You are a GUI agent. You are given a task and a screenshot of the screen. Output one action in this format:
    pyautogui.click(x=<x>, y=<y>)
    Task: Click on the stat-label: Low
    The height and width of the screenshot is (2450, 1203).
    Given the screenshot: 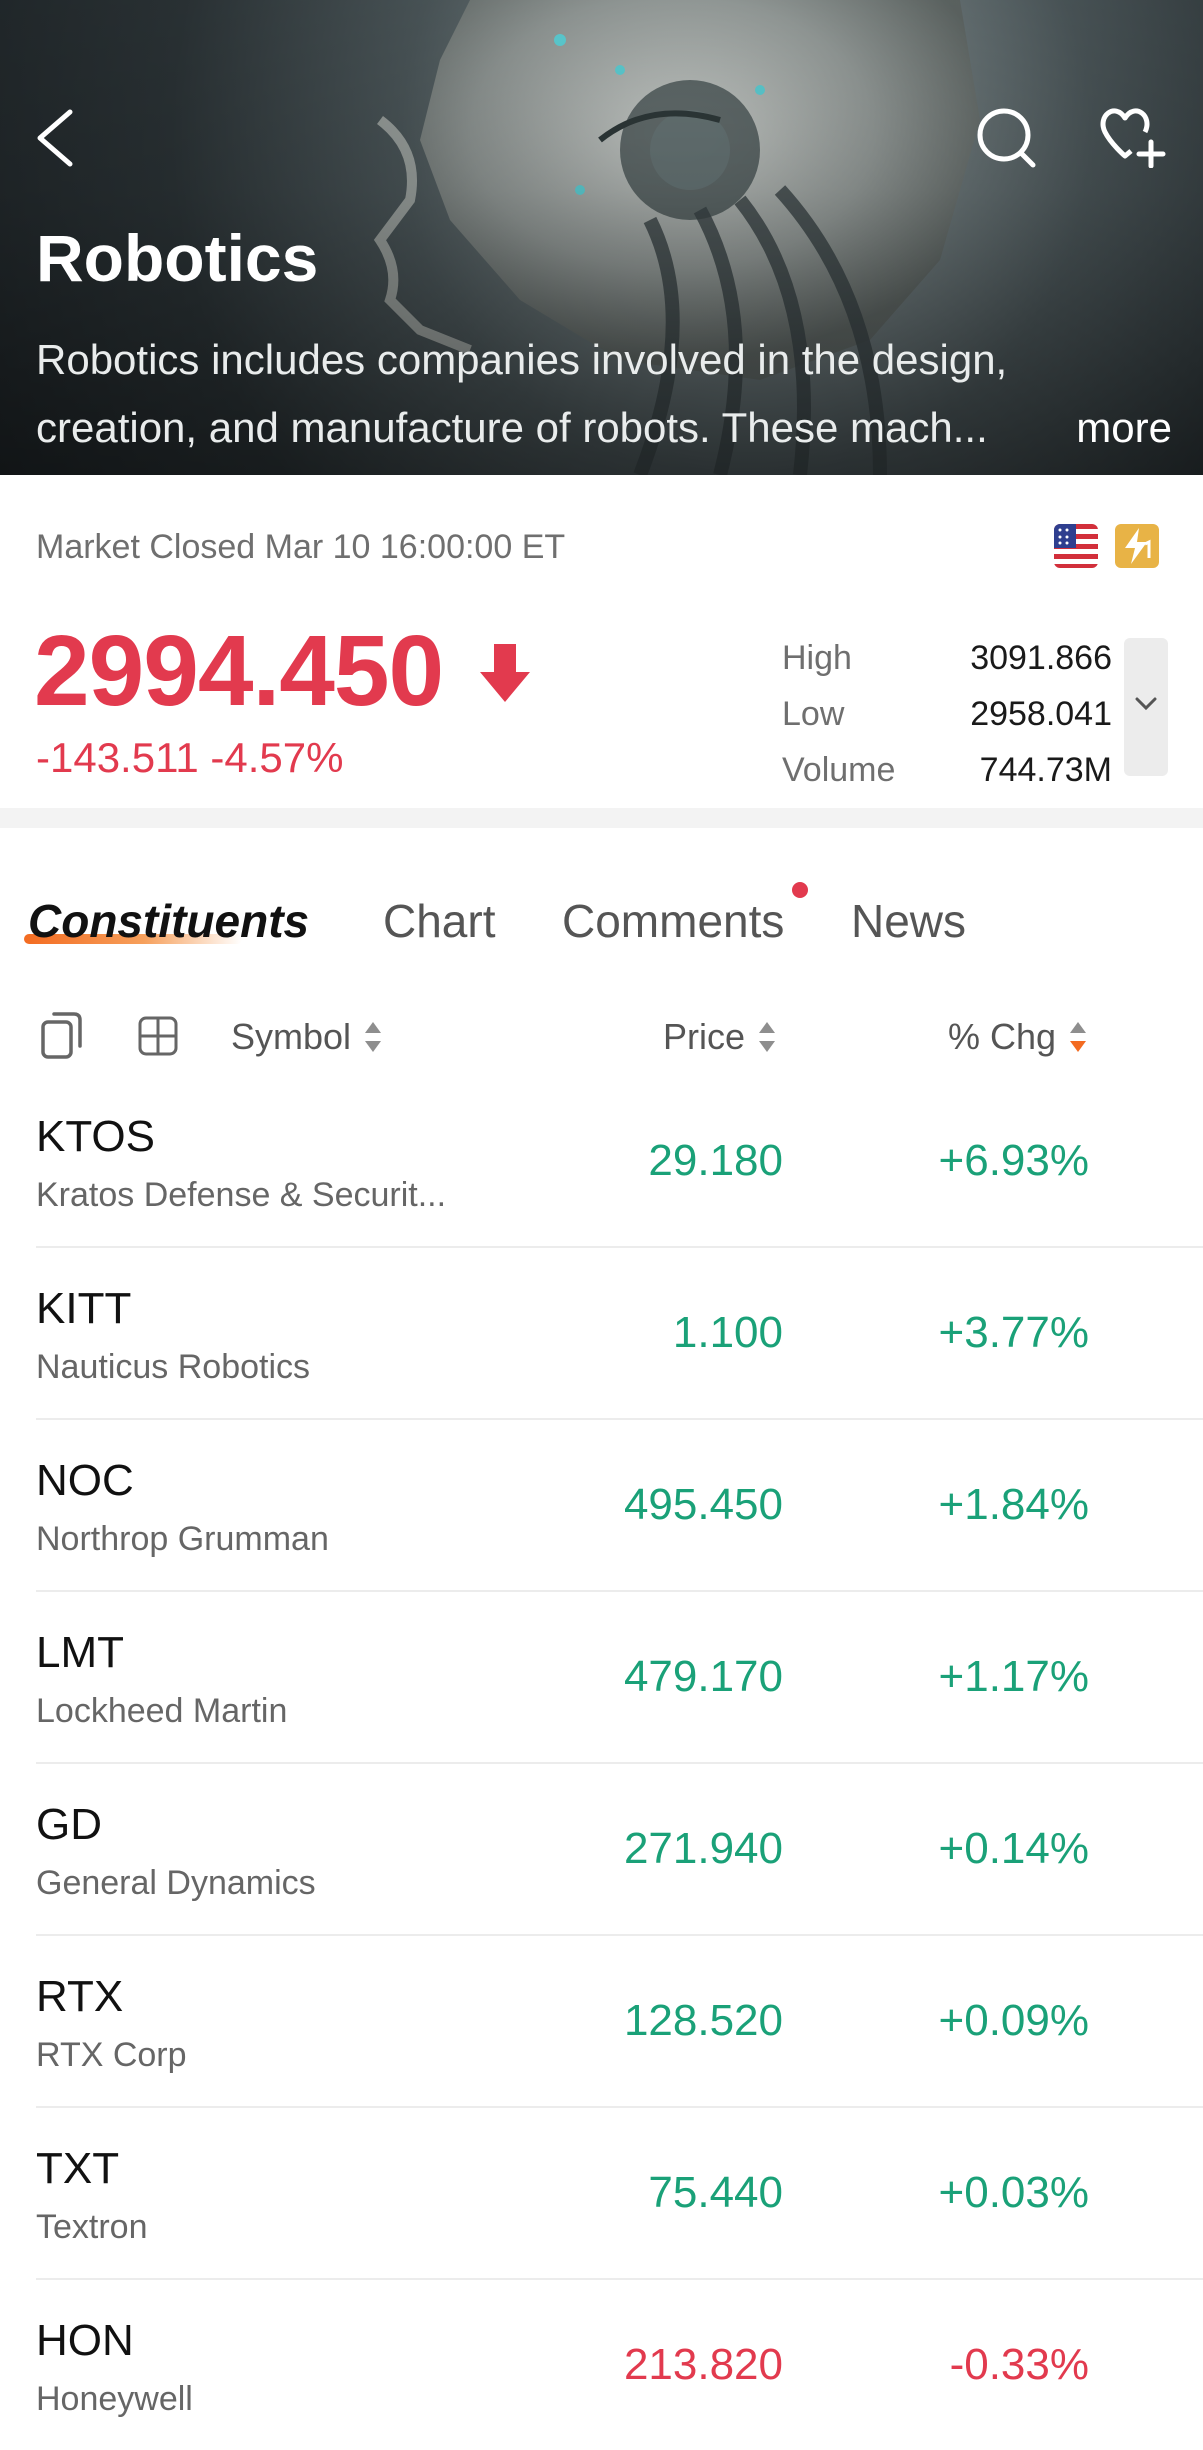 What is the action you would take?
    pyautogui.click(x=813, y=713)
    